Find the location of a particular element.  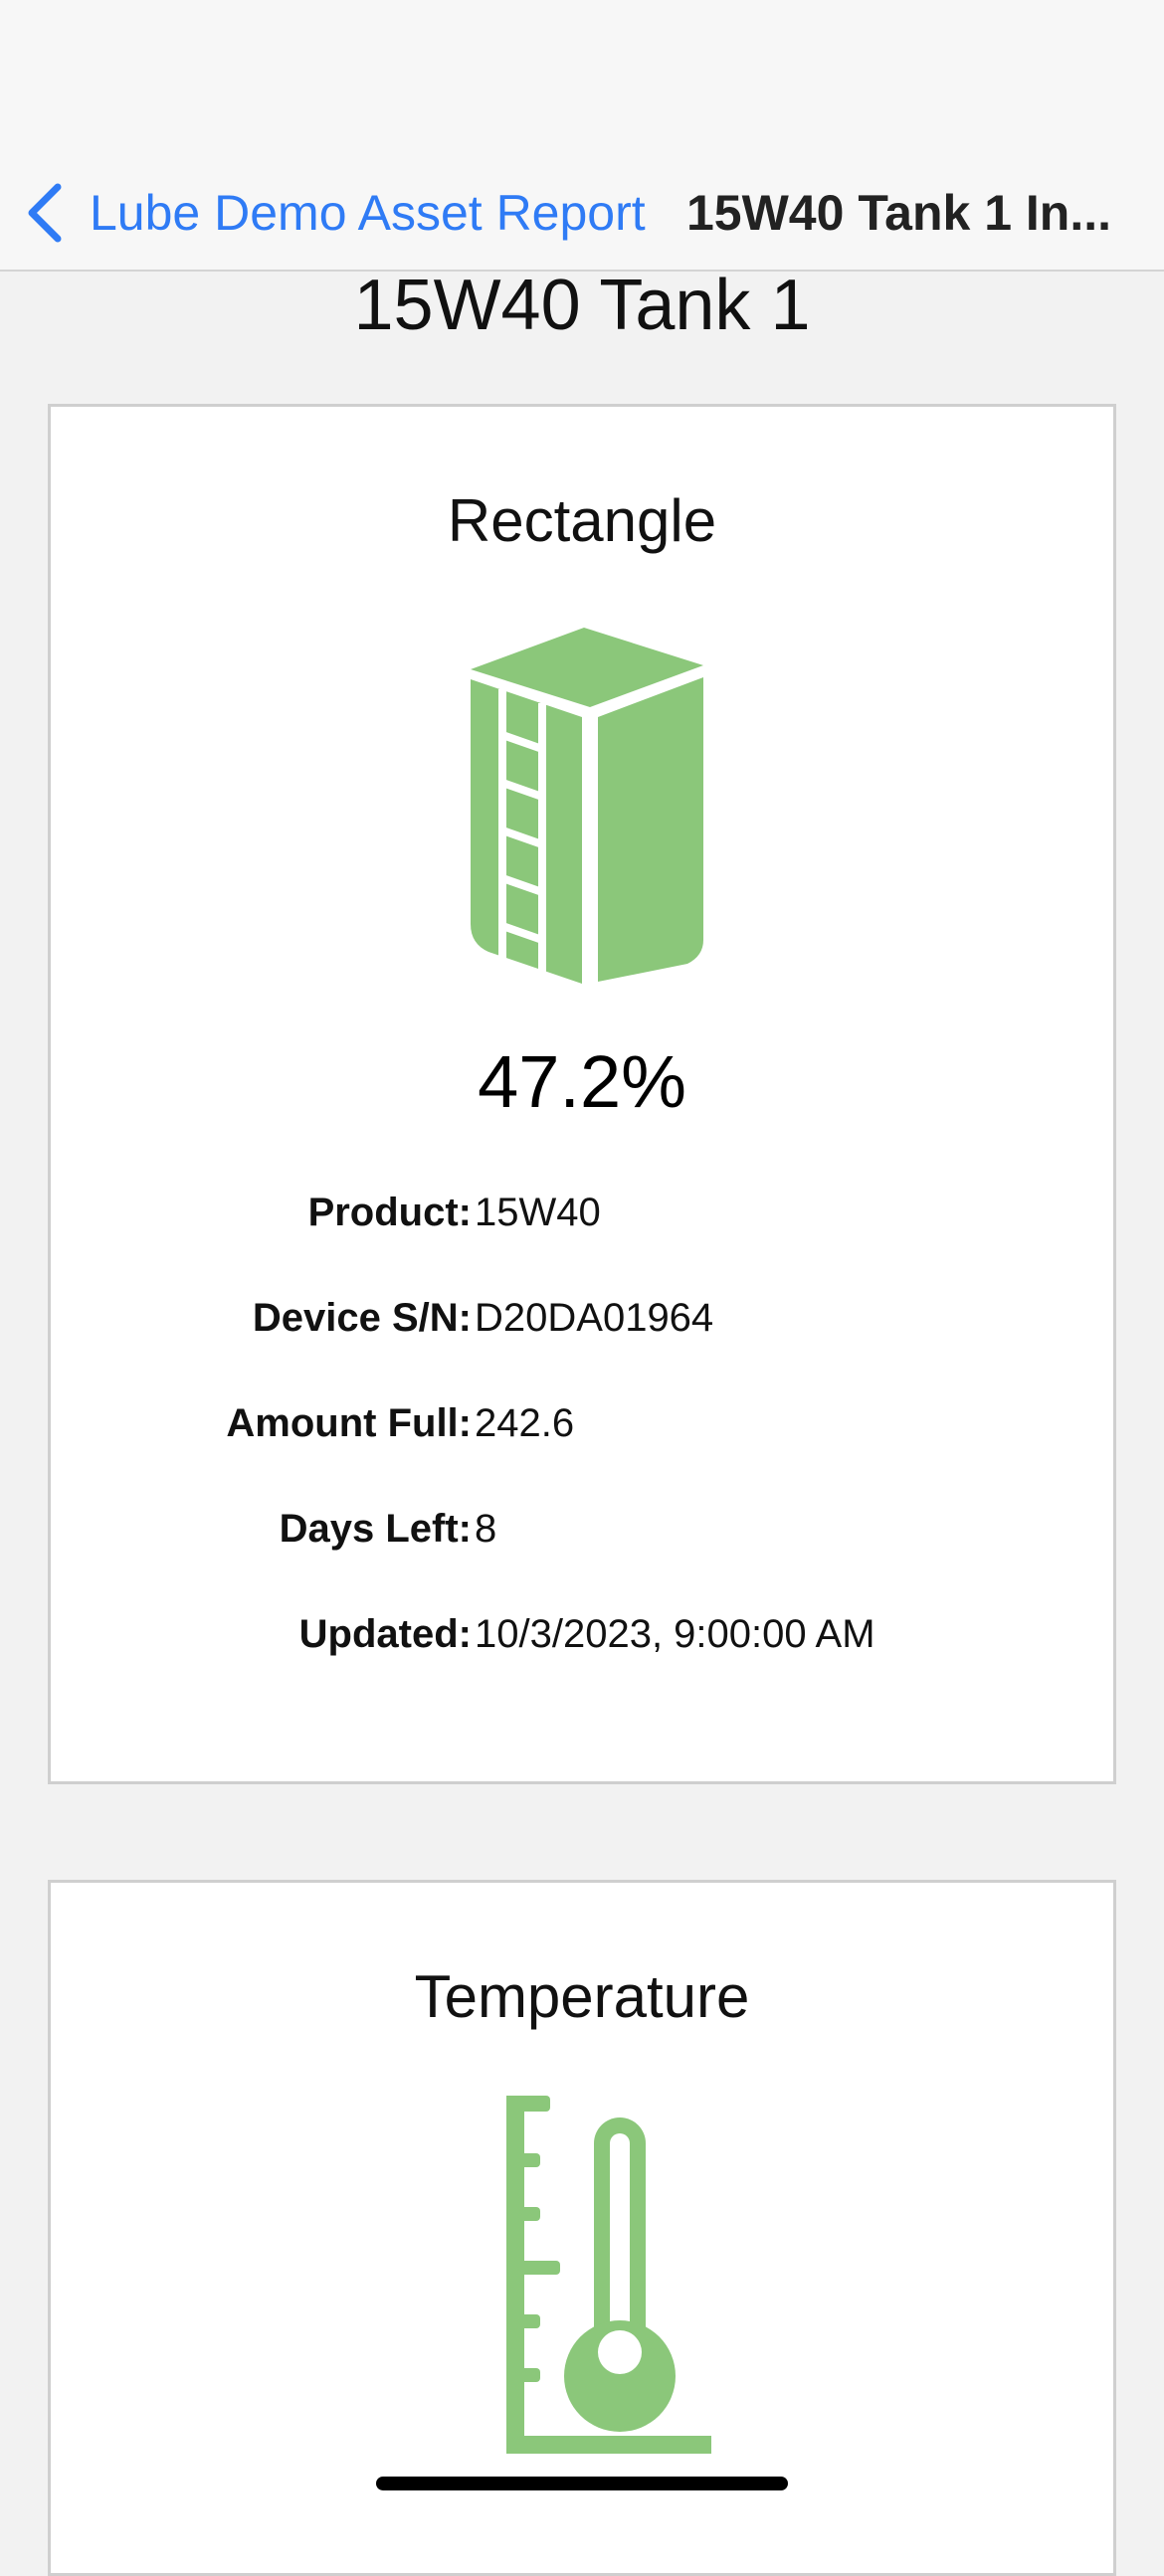

tank-fill-percent: 47.2% is located at coordinates (582, 1081).